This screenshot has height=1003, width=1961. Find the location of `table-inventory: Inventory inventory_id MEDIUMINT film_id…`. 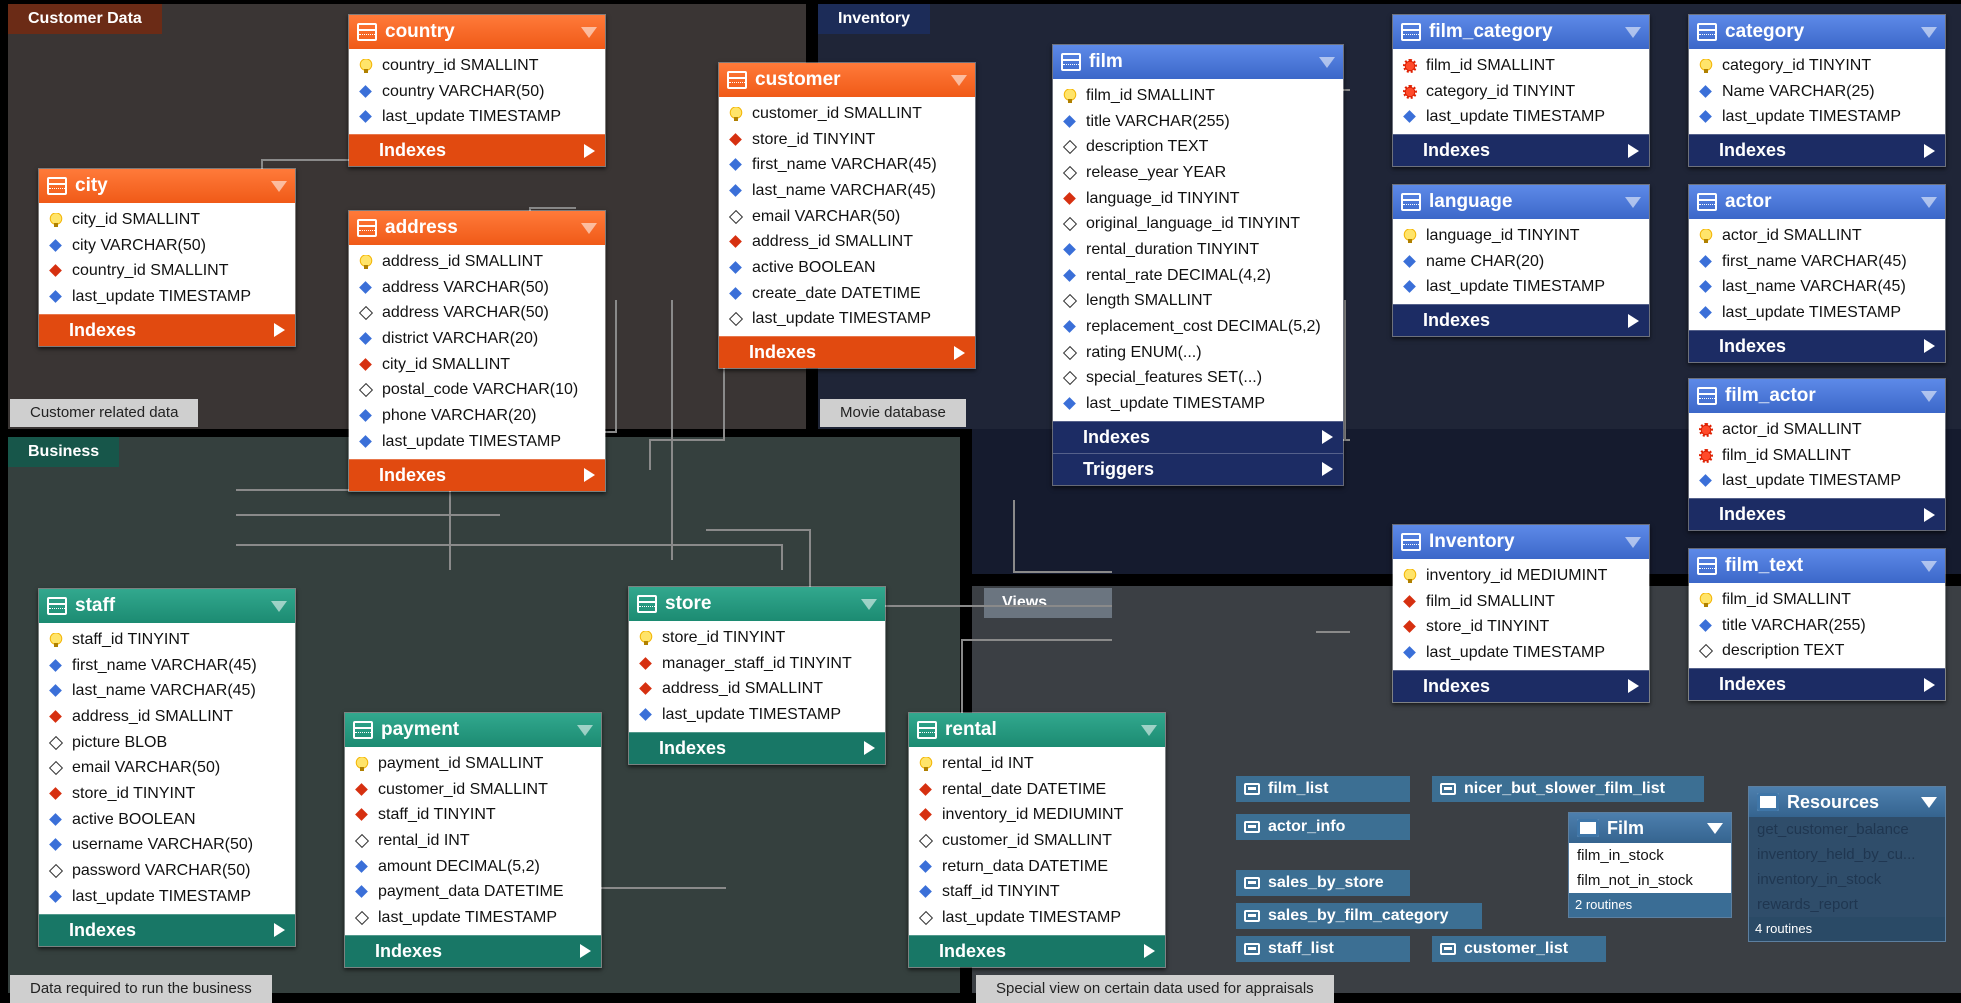

table-inventory: Inventory inventory_id MEDIUMINT film_id… is located at coordinates (1521, 613).